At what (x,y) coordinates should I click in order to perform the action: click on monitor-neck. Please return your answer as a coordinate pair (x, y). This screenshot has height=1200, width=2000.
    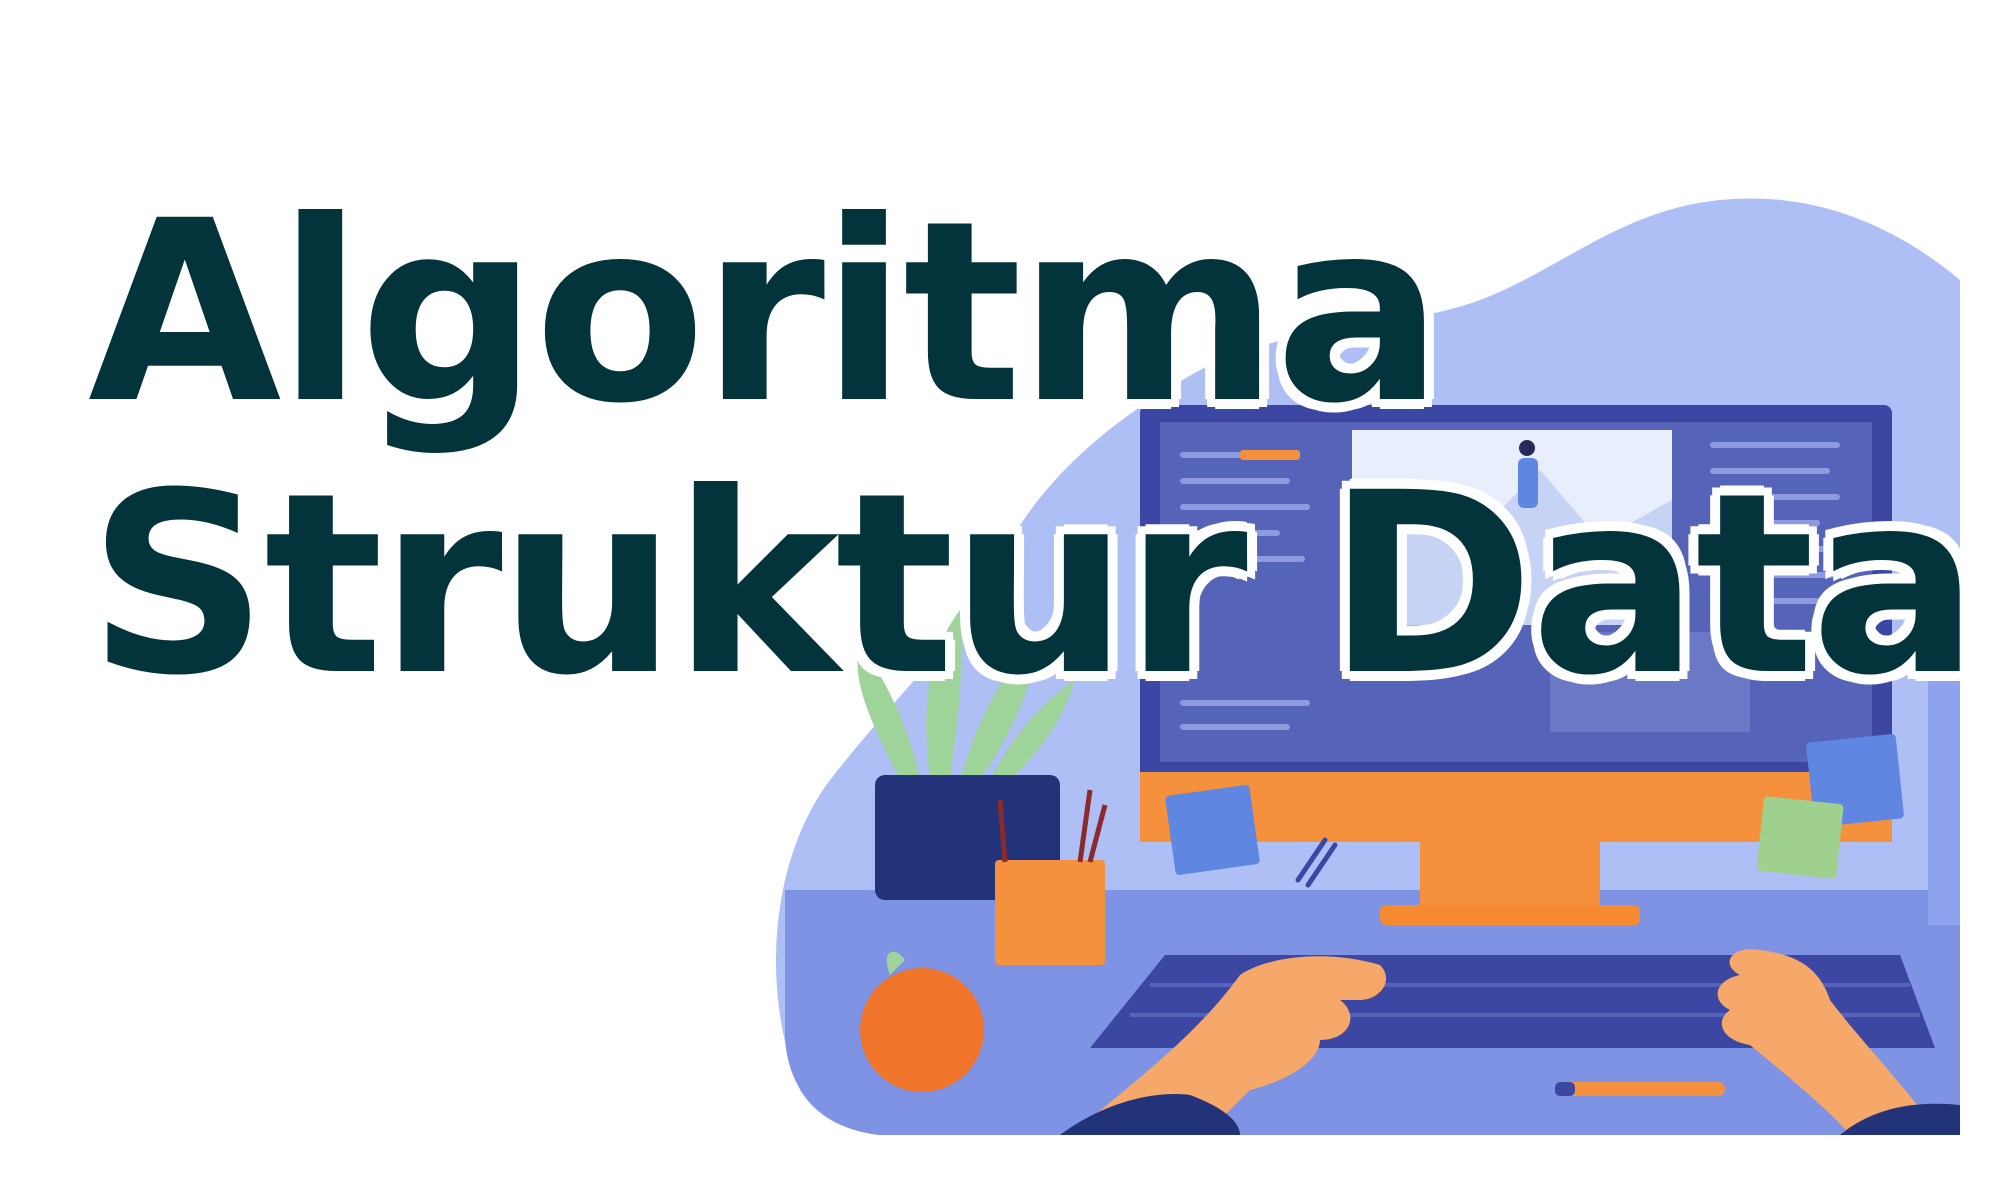
    Looking at the image, I should click on (1510, 877).